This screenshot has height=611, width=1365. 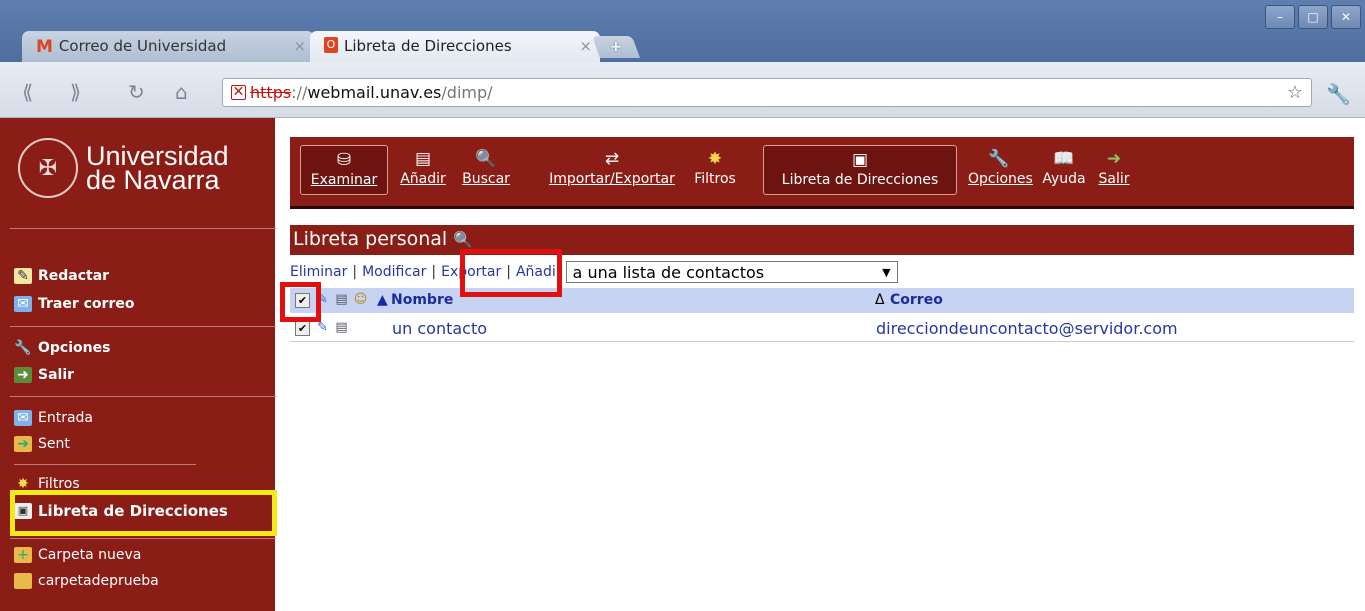 I want to click on opera-icon: O, so click(x=331, y=45).